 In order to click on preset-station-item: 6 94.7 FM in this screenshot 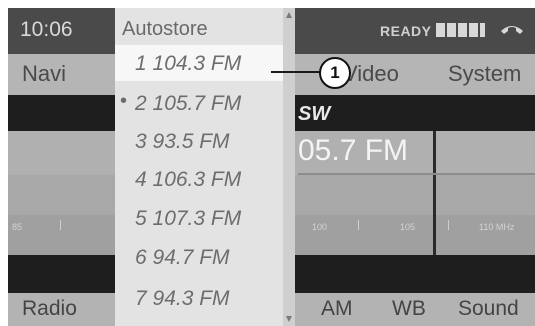, I will do `click(199, 257)`.